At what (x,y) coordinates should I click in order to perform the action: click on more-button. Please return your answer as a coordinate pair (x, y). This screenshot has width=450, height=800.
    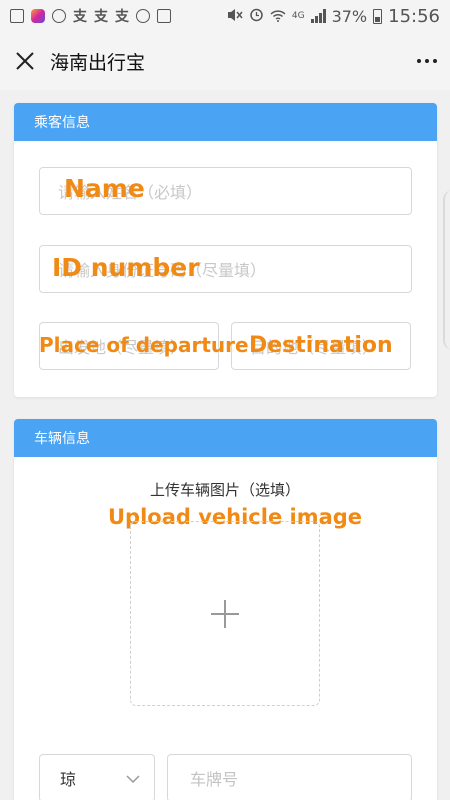
    Looking at the image, I should click on (427, 61).